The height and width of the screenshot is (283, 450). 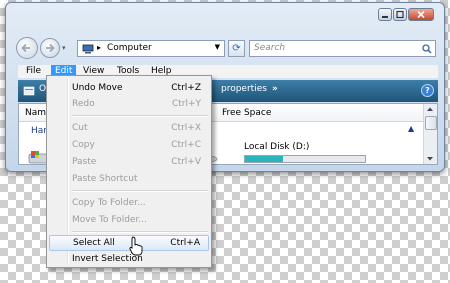 I want to click on collapse-group-icon: ▲, so click(x=411, y=128).